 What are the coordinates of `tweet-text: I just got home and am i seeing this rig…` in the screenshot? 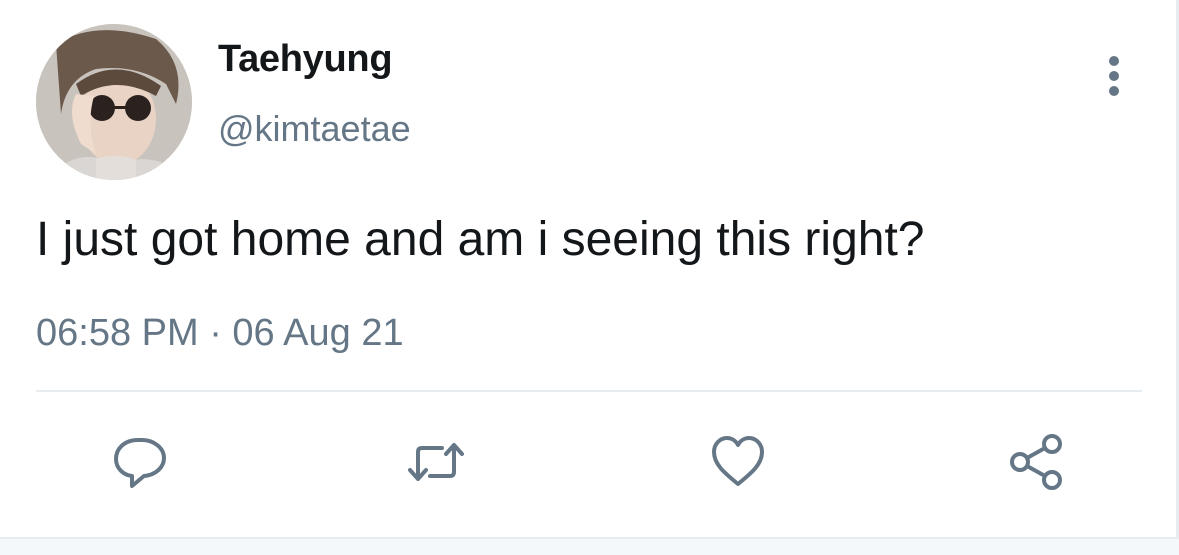 It's located at (480, 239).